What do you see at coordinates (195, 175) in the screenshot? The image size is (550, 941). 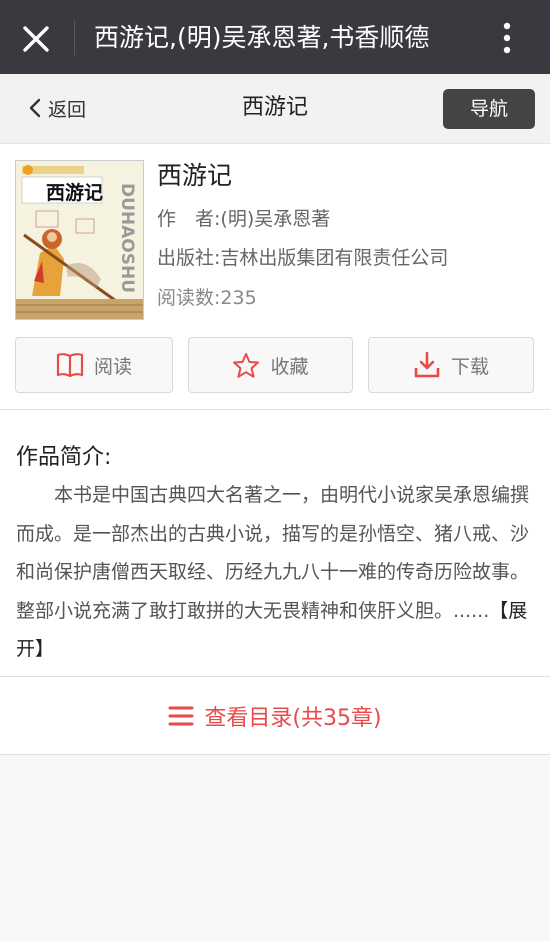 I see `book-title: 西游记` at bounding box center [195, 175].